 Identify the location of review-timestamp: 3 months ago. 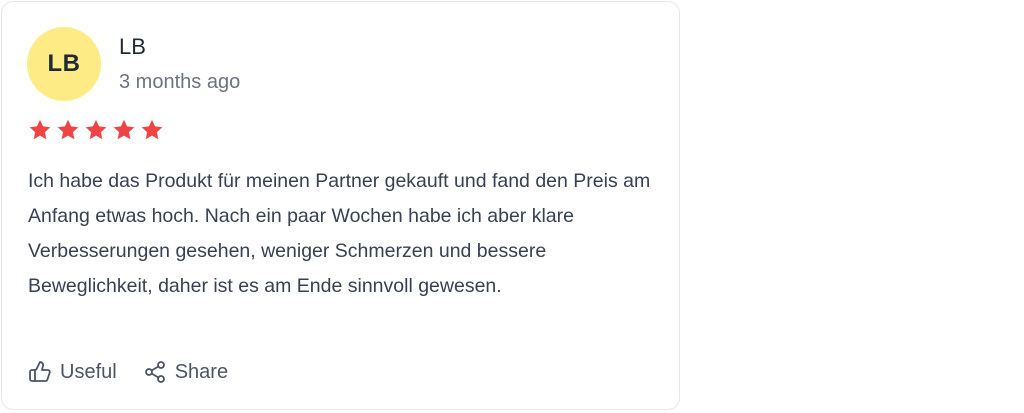
(180, 82).